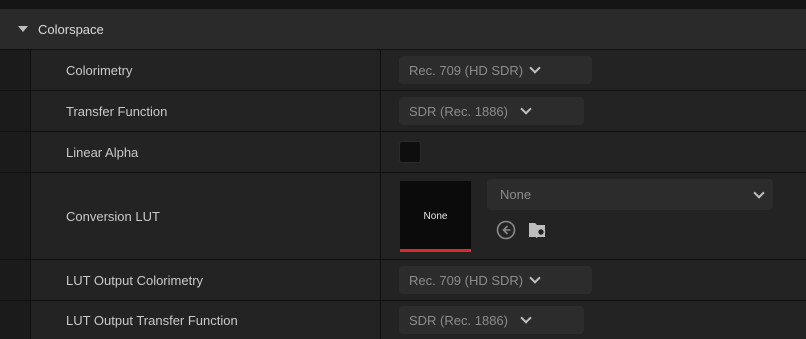 Image resolution: width=806 pixels, height=339 pixels. I want to click on property-label: Linear Alpha, so click(206, 152).